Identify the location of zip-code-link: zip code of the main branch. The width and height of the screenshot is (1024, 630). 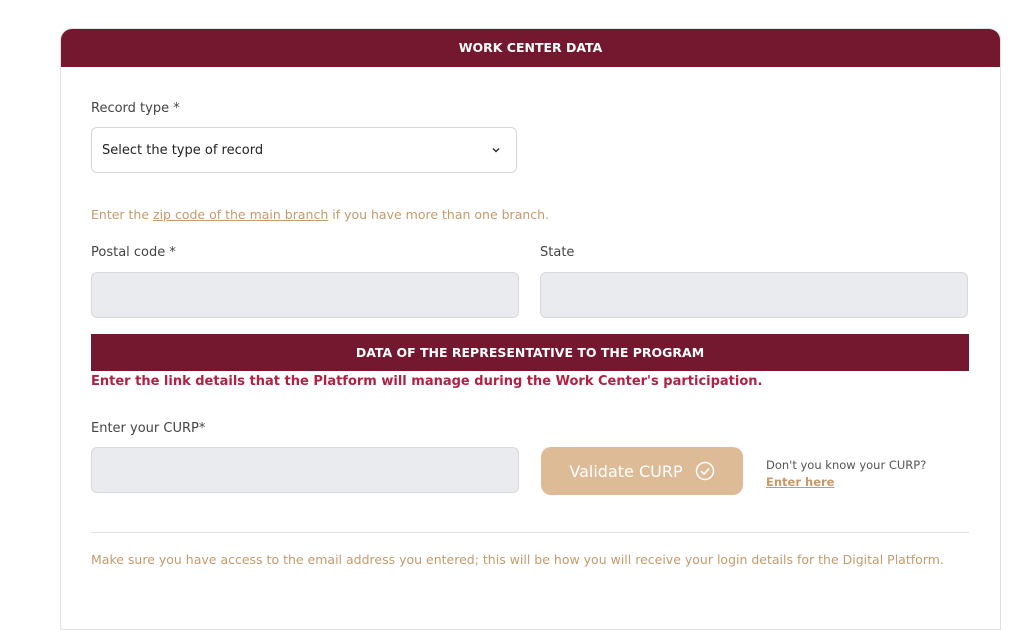
(240, 214).